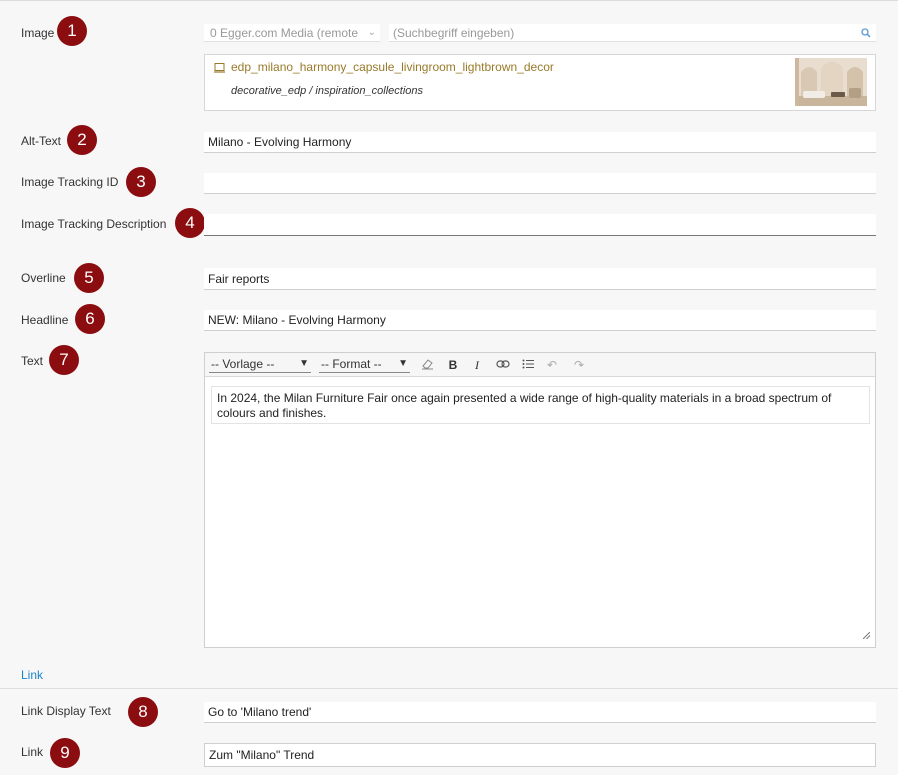 The height and width of the screenshot is (775, 898). Describe the element at coordinates (540, 142) in the screenshot. I see `alt-text-input: Milano - Evolving Harmony` at that location.